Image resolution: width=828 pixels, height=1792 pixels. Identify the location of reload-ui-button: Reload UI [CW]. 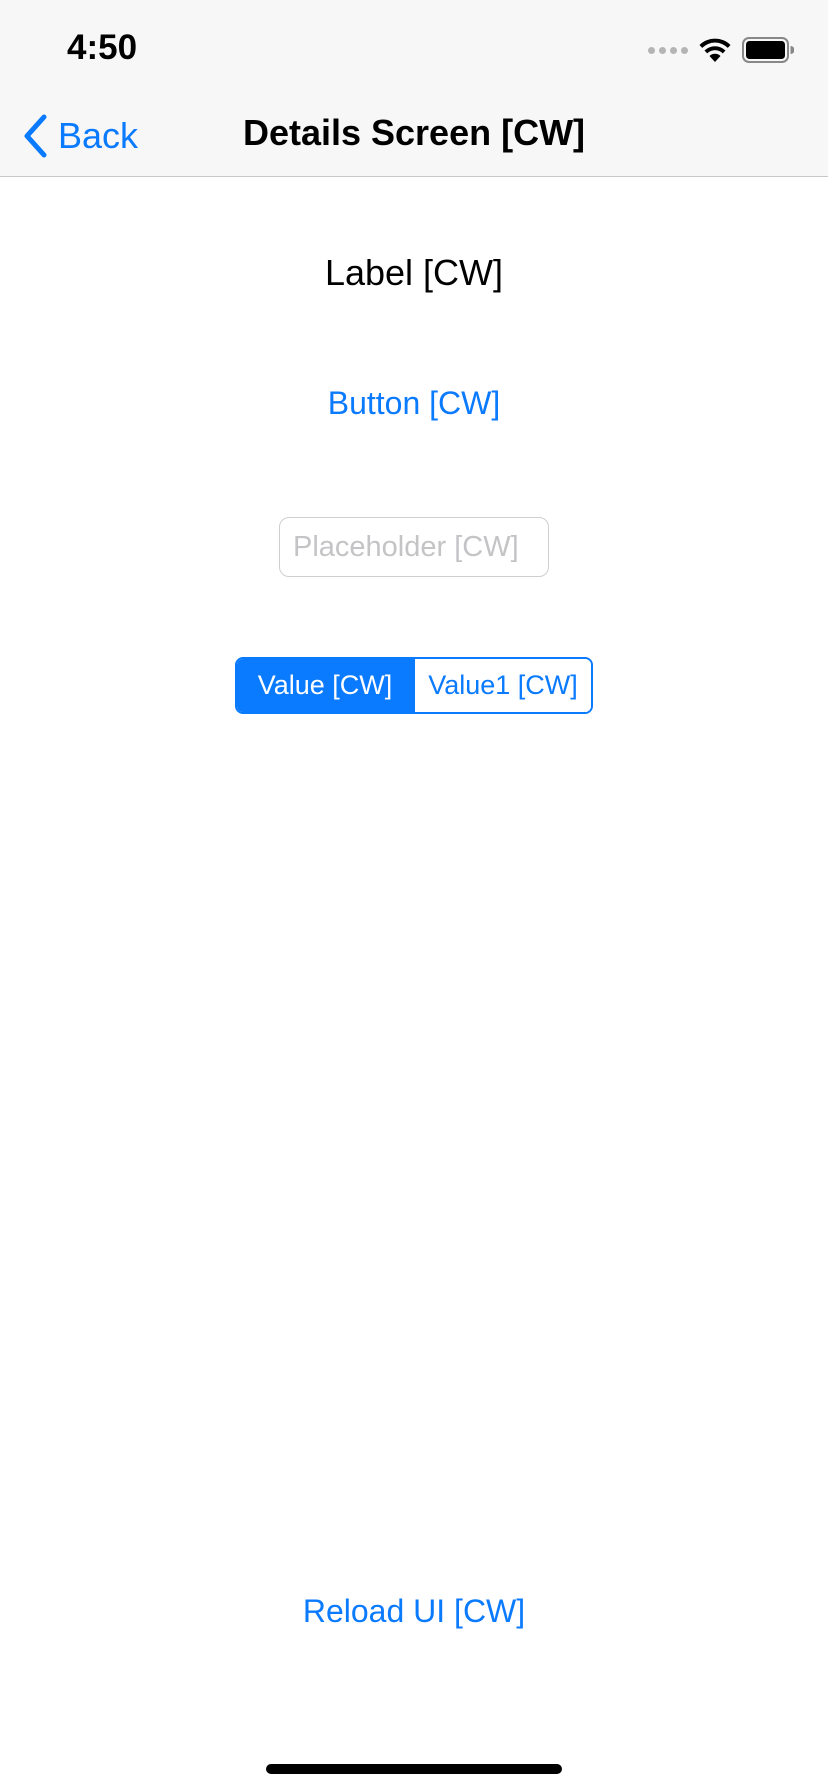
(414, 1611).